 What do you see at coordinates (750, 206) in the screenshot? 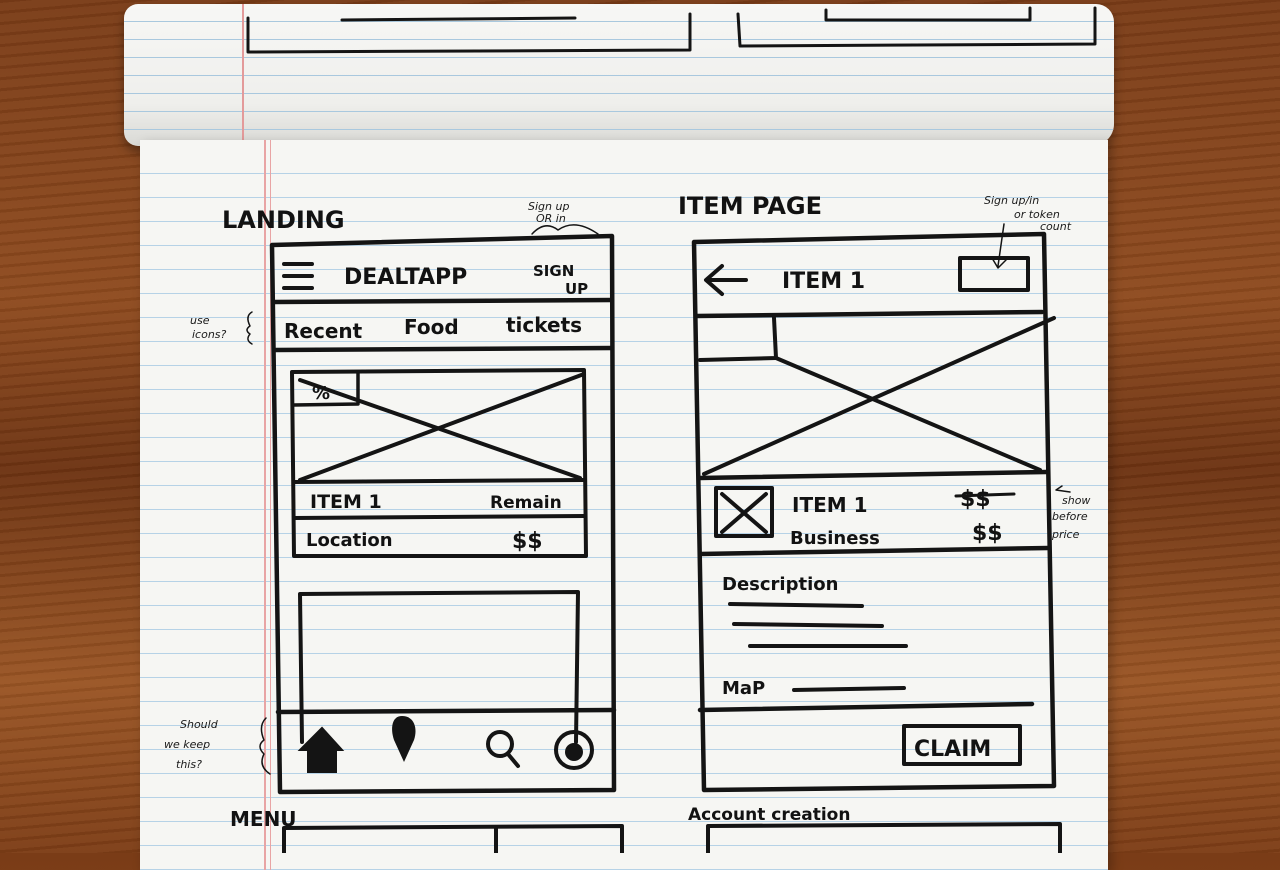
I see `item-page-title: ITEM PAGE` at bounding box center [750, 206].